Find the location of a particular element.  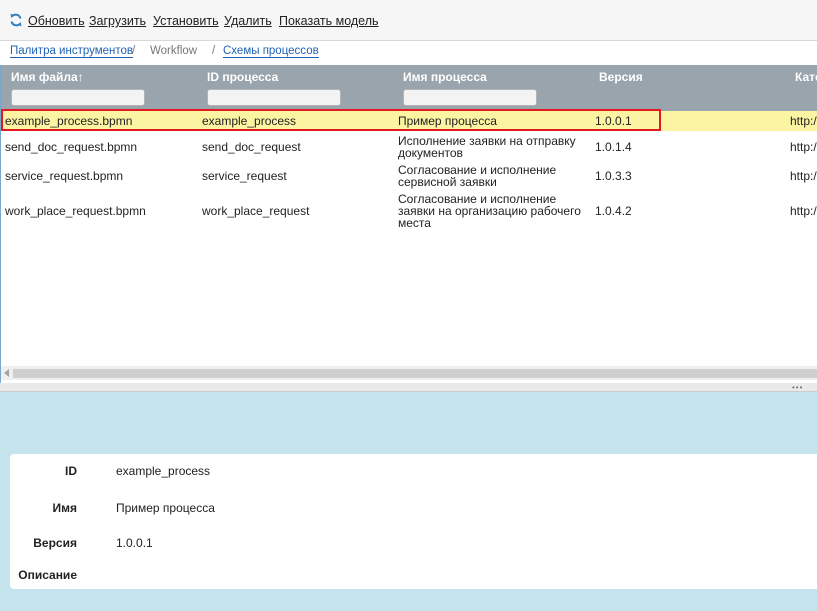

filter-process-name is located at coordinates (470, 97).